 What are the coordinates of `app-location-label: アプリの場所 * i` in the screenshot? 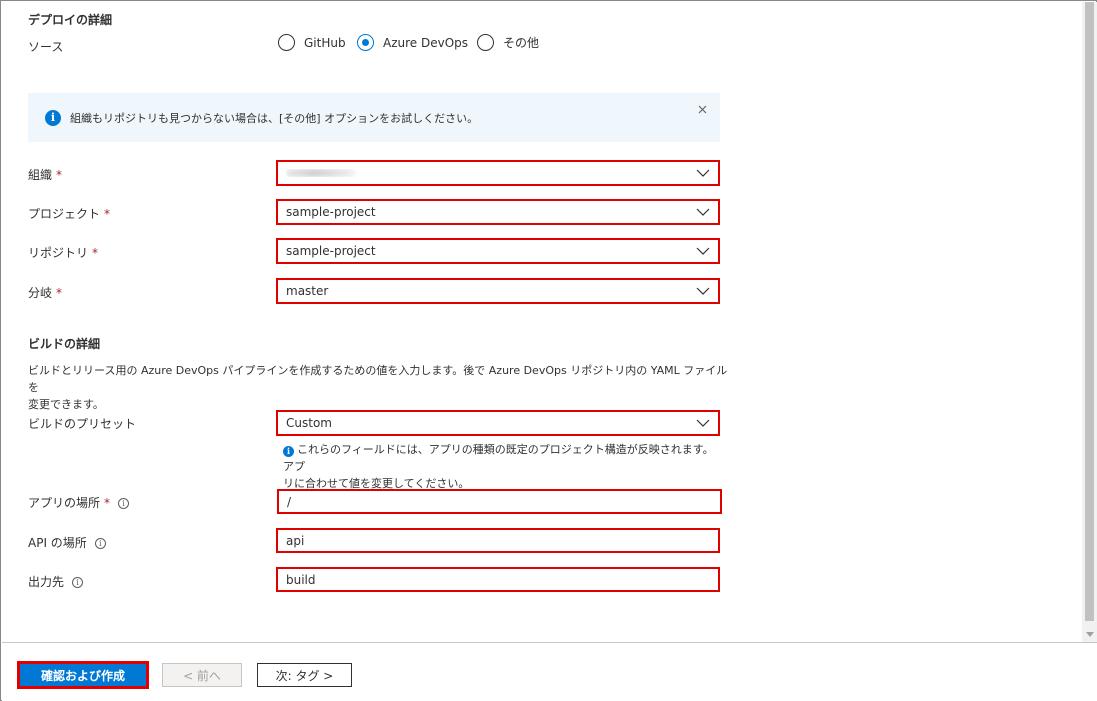 It's located at (79, 502).